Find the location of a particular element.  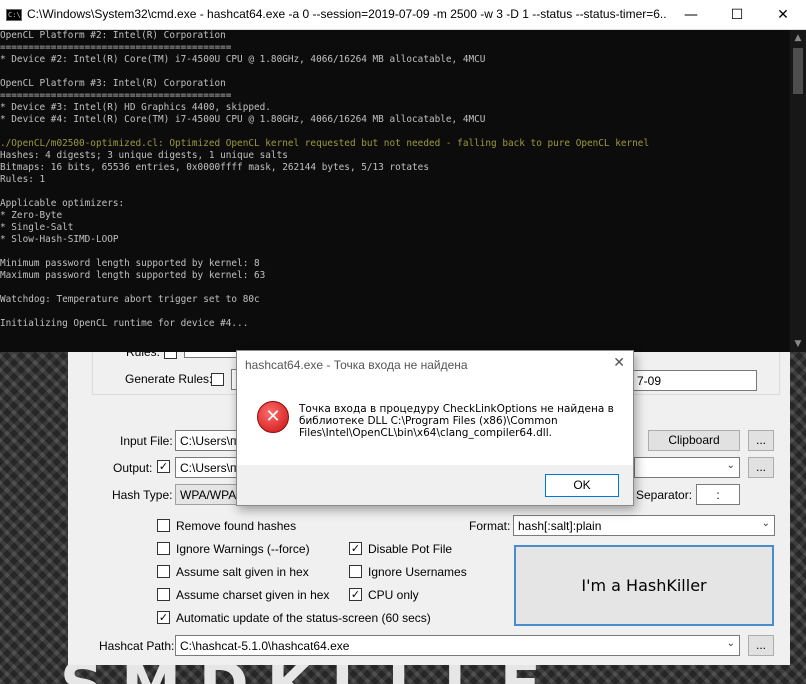

remove-found-label: Remove found hashes is located at coordinates (236, 526).